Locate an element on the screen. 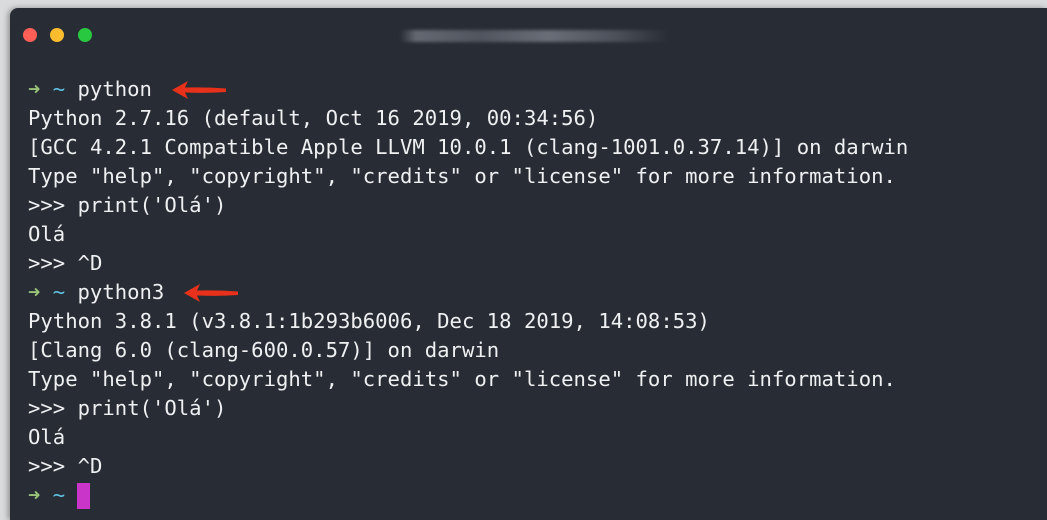  text-cursor is located at coordinates (84, 495).